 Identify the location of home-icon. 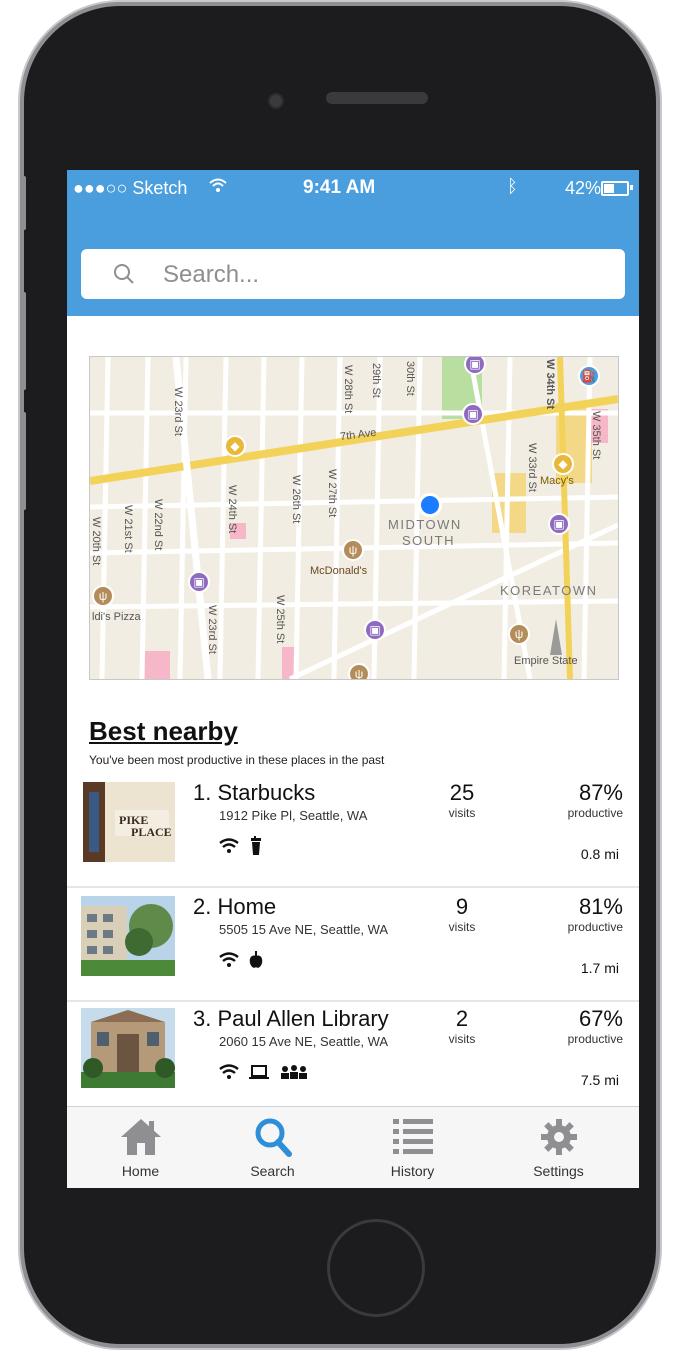
(140, 1137).